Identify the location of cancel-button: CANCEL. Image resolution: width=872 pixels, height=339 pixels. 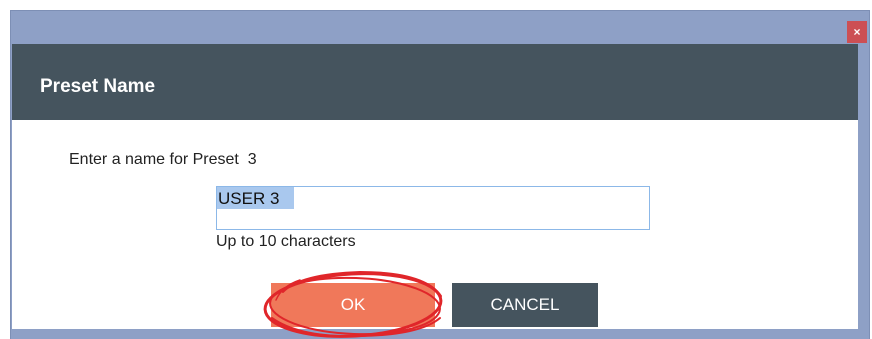
(525, 305).